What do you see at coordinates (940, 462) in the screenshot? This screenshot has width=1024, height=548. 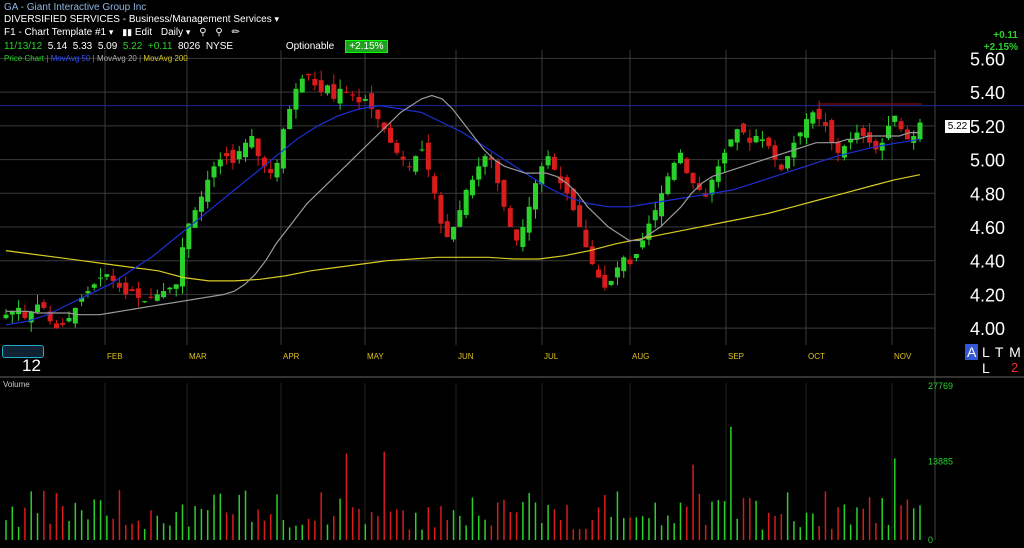 I see `volume-tick-label: 13885` at bounding box center [940, 462].